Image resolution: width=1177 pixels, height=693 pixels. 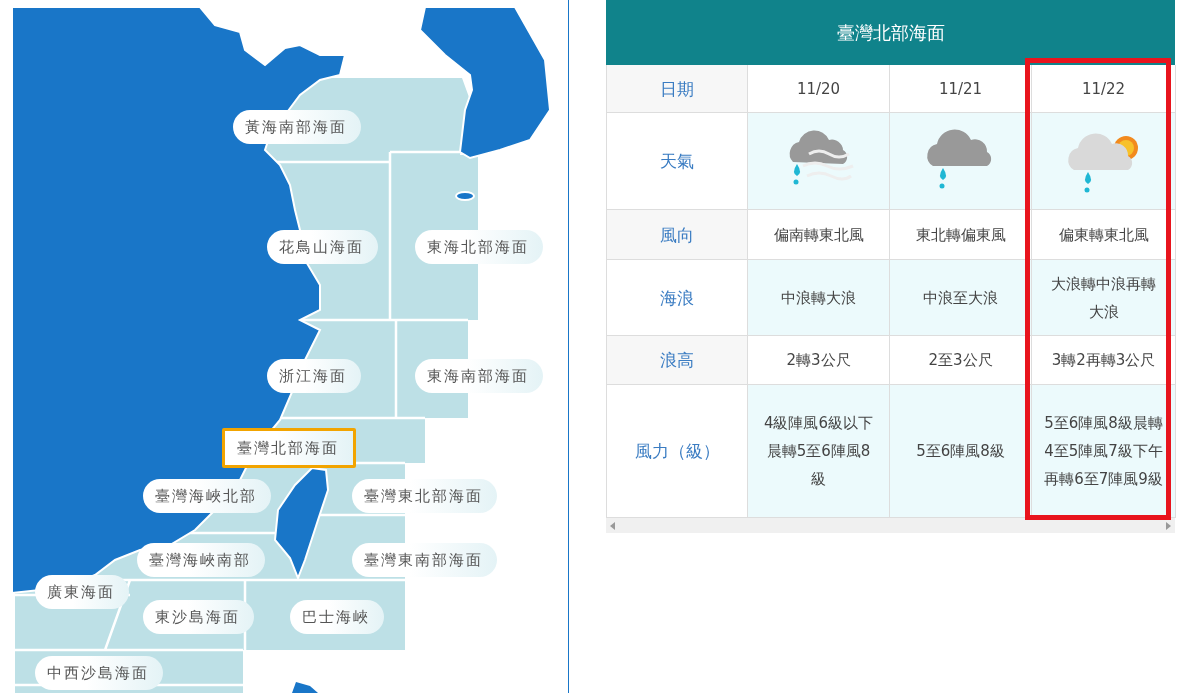 What do you see at coordinates (677, 89) in the screenshot?
I see `row-header: 日期` at bounding box center [677, 89].